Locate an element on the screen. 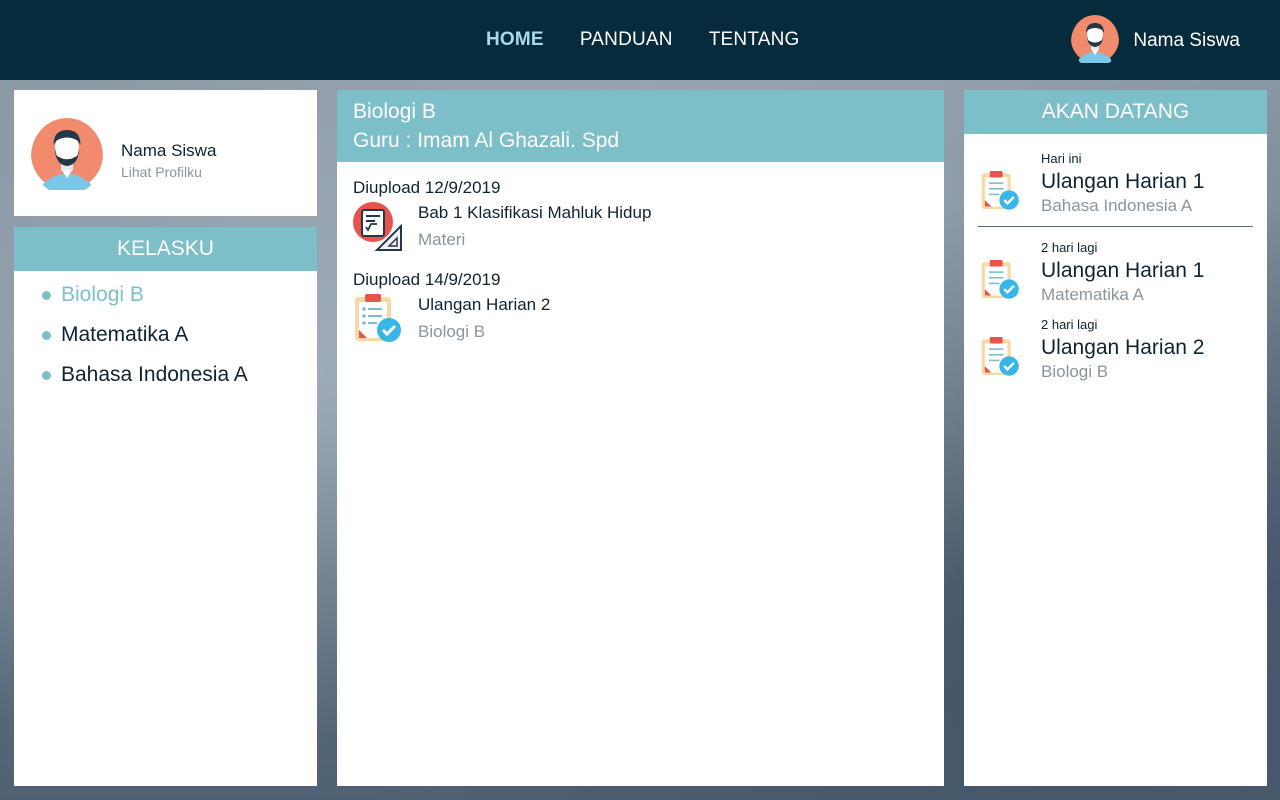 The height and width of the screenshot is (800, 1280). upcoming-title: Ulangan Harian 2 is located at coordinates (1123, 347).